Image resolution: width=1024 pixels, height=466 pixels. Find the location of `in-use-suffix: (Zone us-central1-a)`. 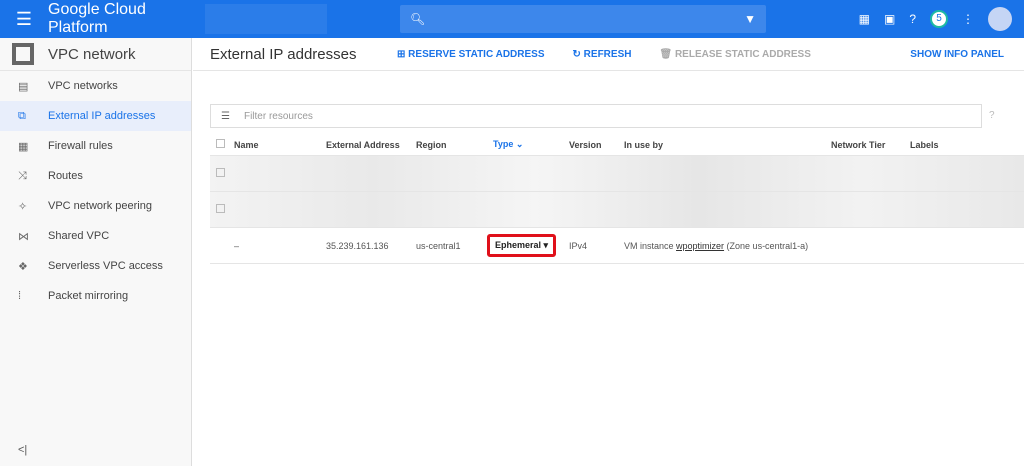

in-use-suffix: (Zone us-central1-a) is located at coordinates (766, 245).